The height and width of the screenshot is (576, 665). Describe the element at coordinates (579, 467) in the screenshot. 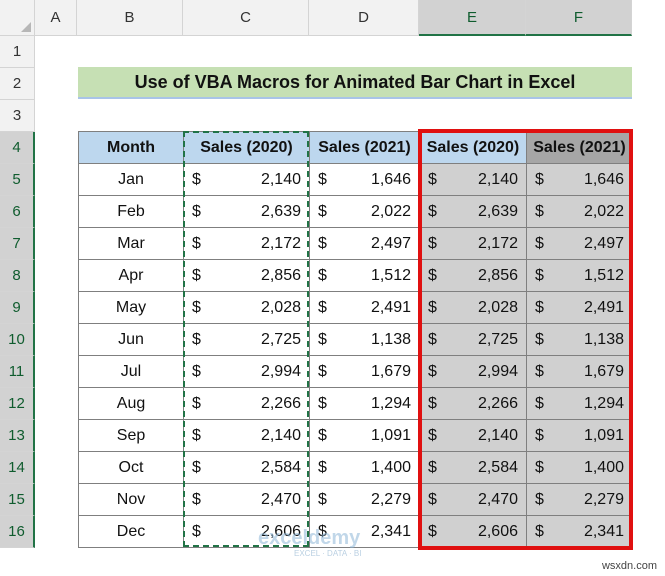

I see `sales-2021-copy-cell: $1,400` at that location.